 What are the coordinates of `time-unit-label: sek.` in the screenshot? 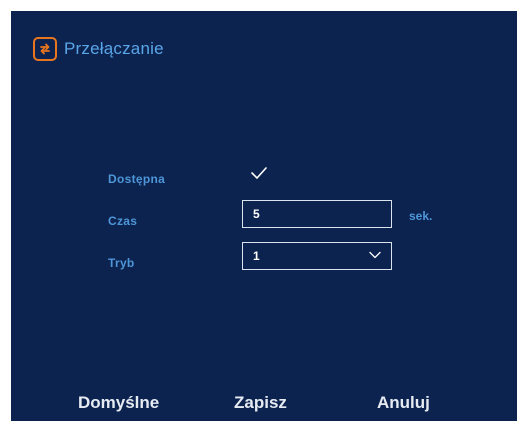 It's located at (421, 216).